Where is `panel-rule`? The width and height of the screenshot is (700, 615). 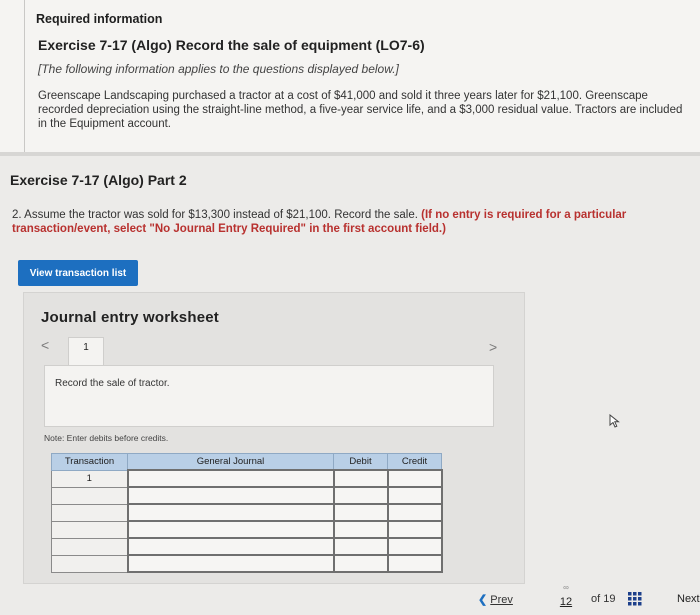 panel-rule is located at coordinates (24, 76).